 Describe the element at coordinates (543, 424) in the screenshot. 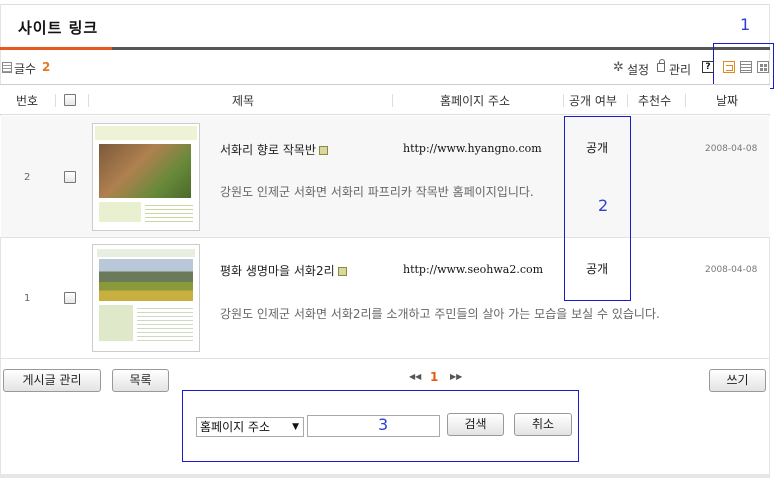

I see `cancel-button: 취소` at that location.